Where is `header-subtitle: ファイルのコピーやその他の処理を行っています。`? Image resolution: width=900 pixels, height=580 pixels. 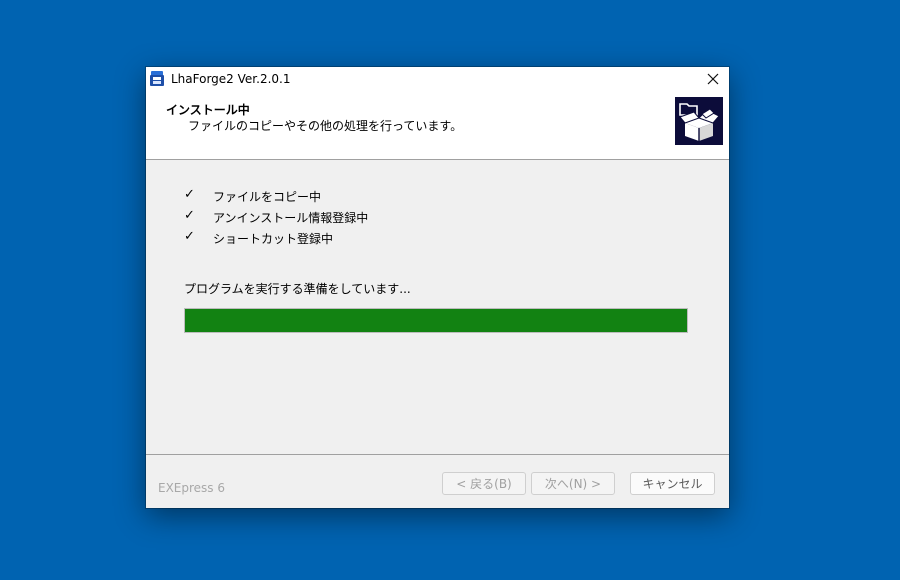
header-subtitle: ファイルのコピーやその他の処理を行っています。 is located at coordinates (325, 126).